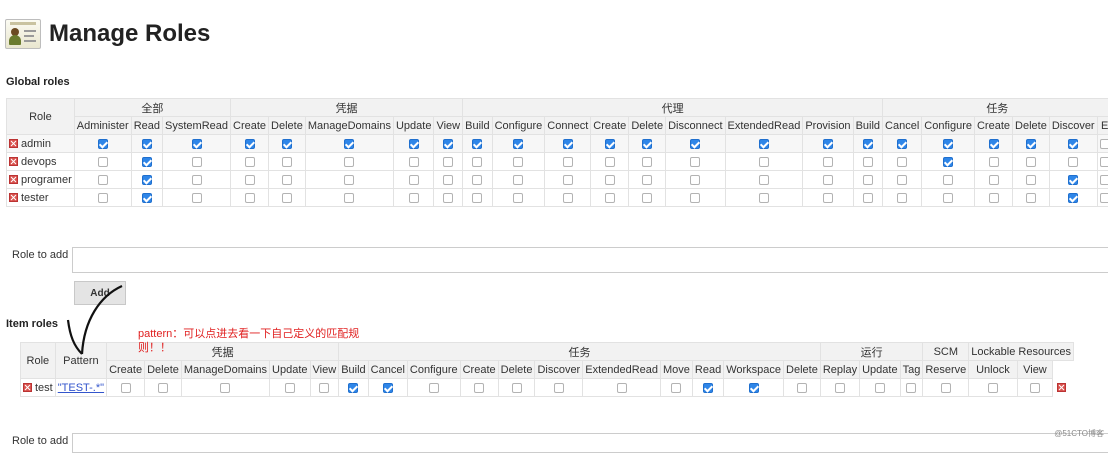 This screenshot has height=453, width=1108. I want to click on global-role-to-add-input, so click(590, 260).